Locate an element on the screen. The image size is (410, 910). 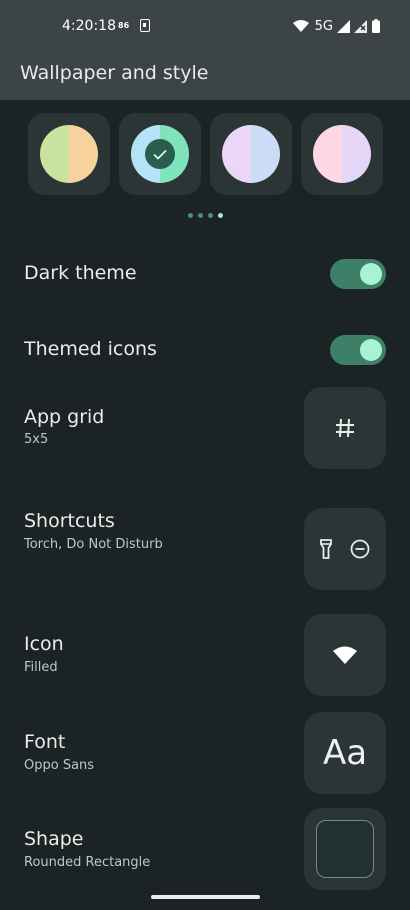
app-grid-tile is located at coordinates (345, 428).